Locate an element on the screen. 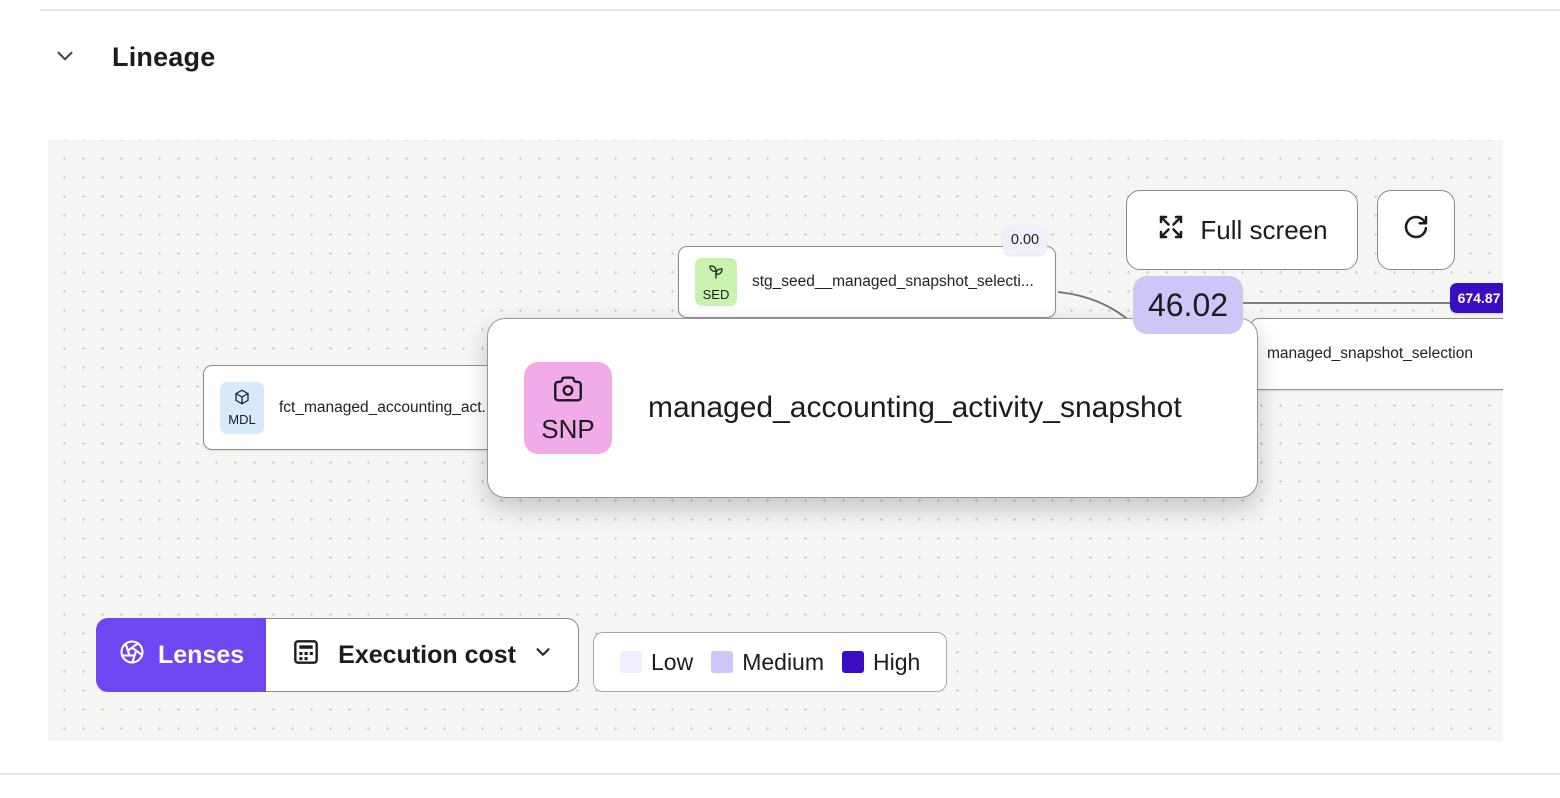 This screenshot has width=1560, height=798. lens-selector-dropdown: Execution cost is located at coordinates (422, 655).